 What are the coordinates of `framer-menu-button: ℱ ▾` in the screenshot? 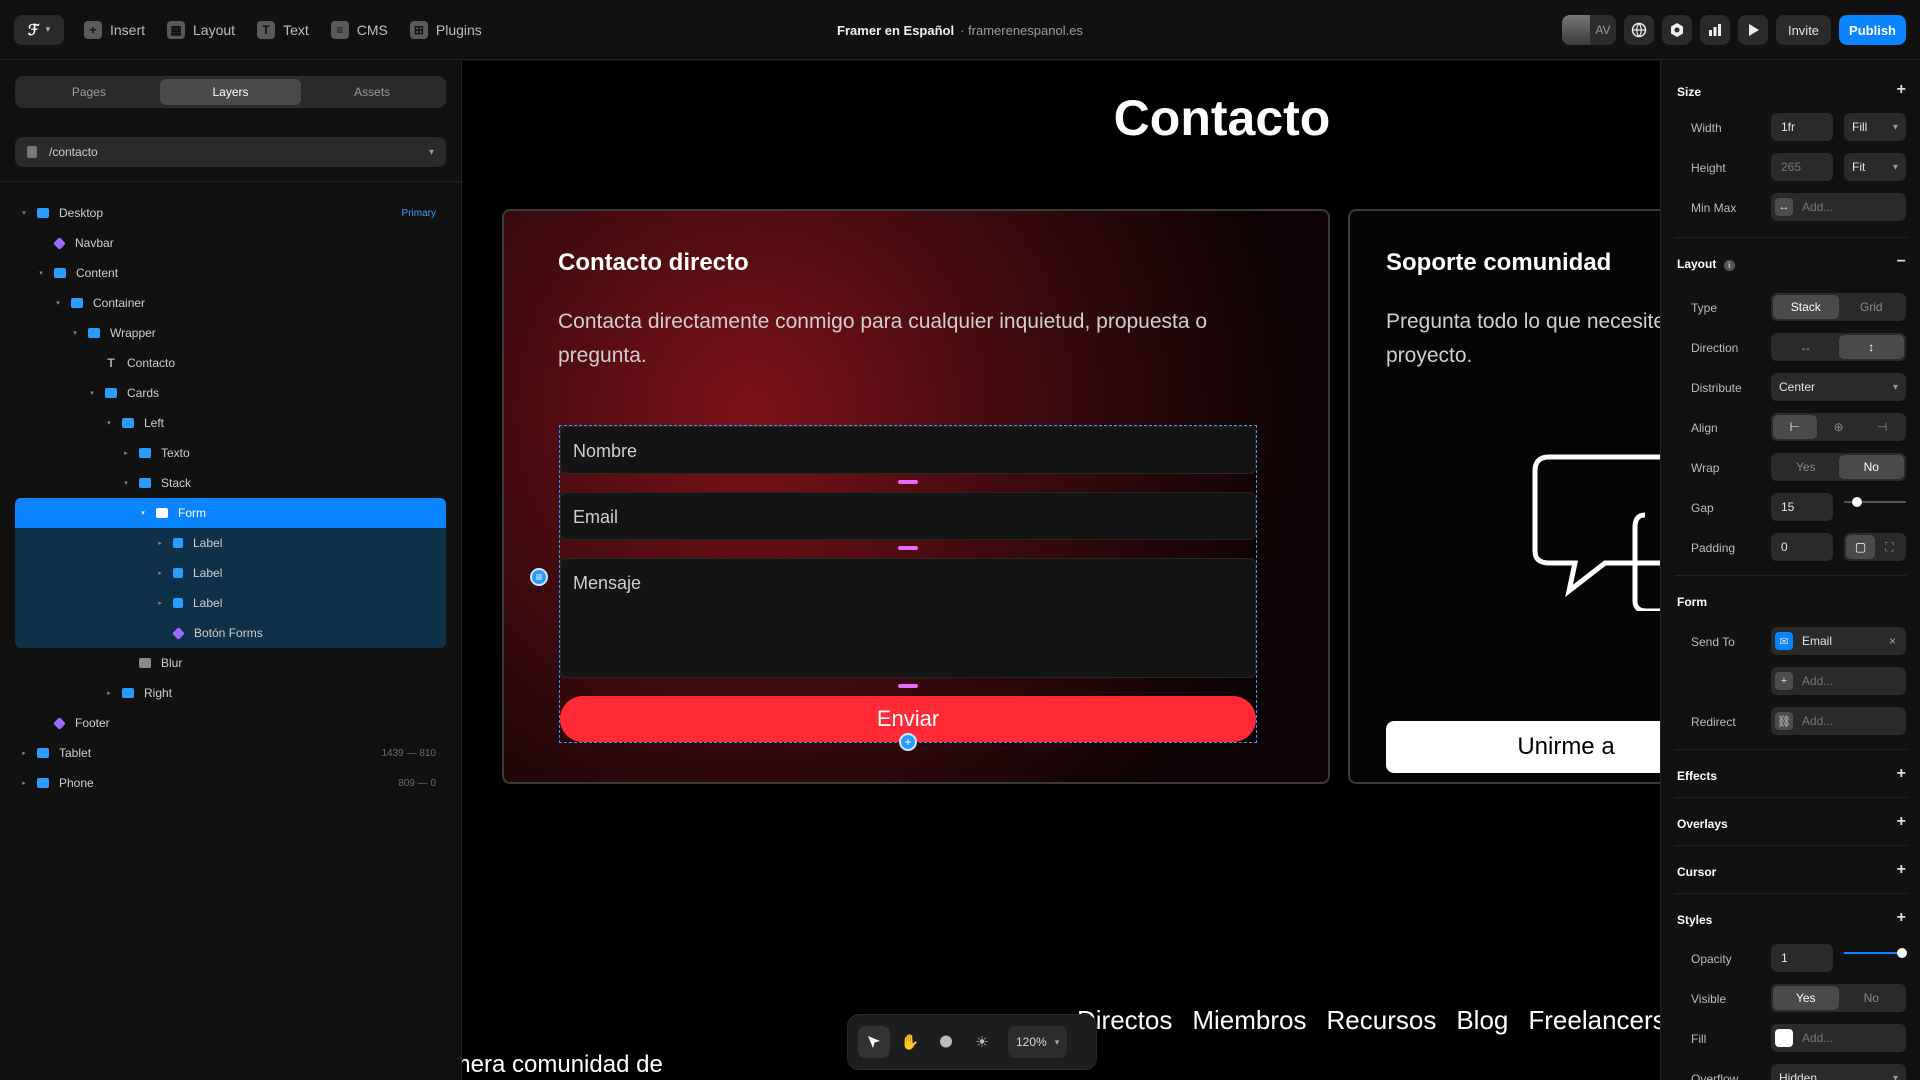 It's located at (39, 29).